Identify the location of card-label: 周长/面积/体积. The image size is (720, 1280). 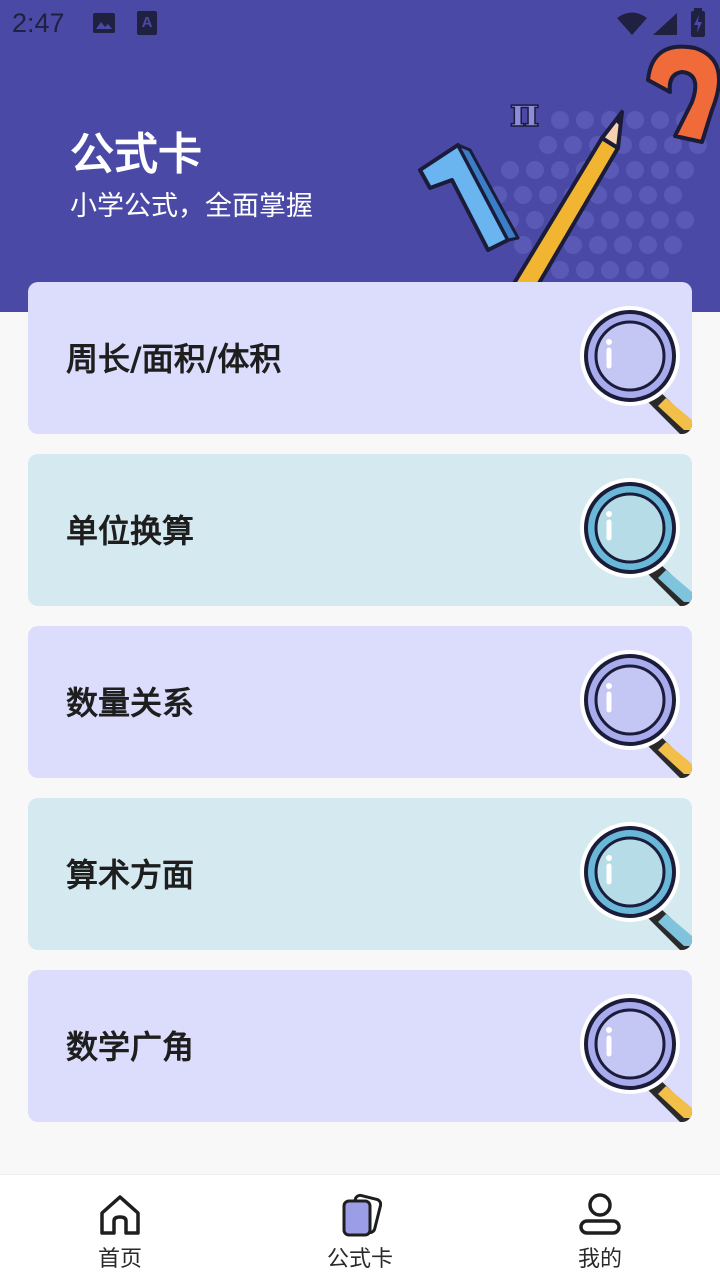
(174, 359).